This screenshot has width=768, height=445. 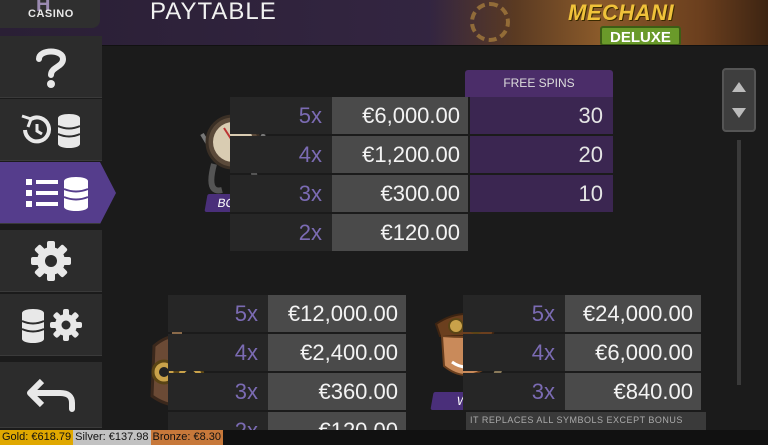 I want to click on scroll-buttons, so click(x=739, y=100).